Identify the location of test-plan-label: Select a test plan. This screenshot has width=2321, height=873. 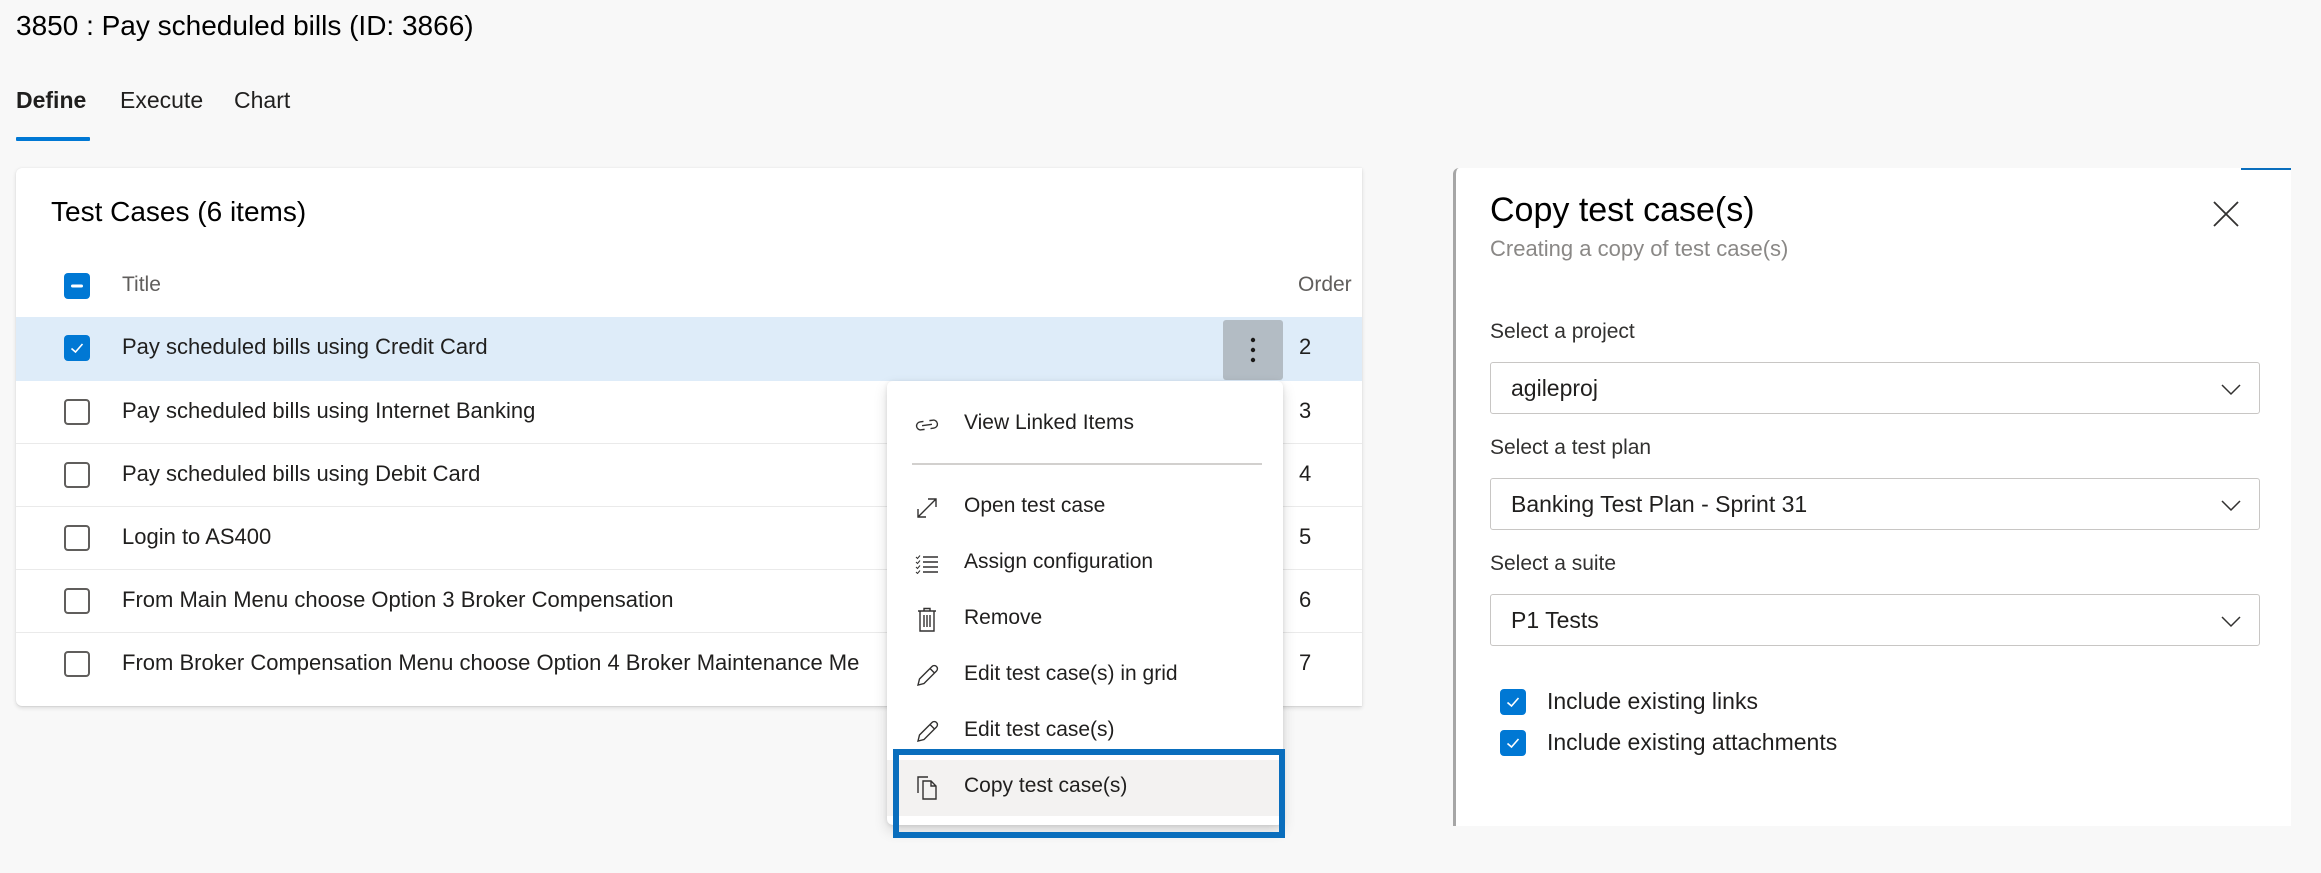
(1571, 447).